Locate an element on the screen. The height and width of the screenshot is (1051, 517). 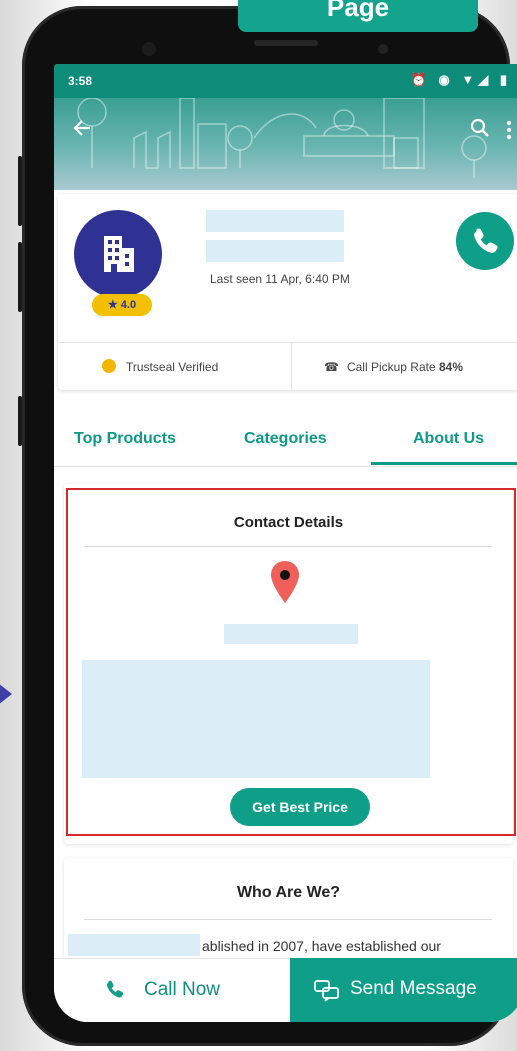
redacted-company-text is located at coordinates (134, 945).